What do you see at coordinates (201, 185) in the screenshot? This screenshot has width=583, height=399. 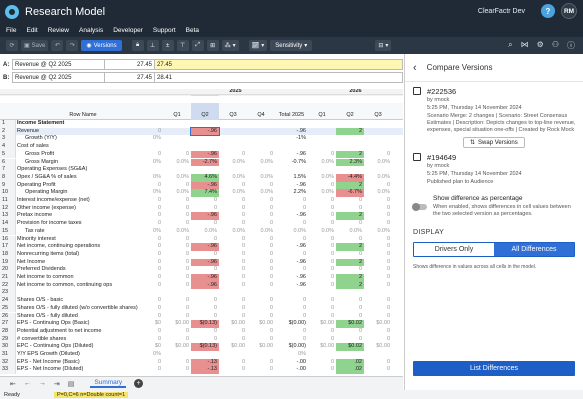 I see `table-row: 9 Operating Profit 0 0 -.96 0 0 -.96 0 2 0` at bounding box center [201, 185].